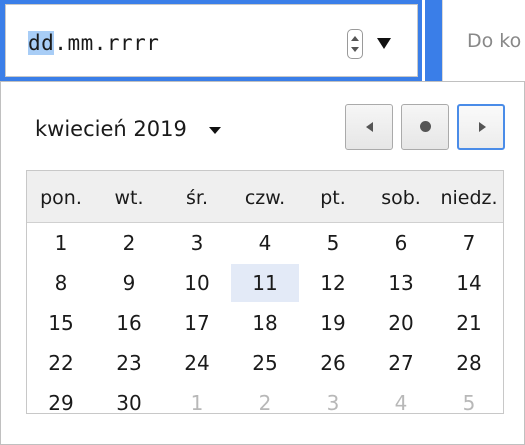 The image size is (525, 445). Describe the element at coordinates (129, 403) in the screenshot. I see `calendar-day: 30` at that location.